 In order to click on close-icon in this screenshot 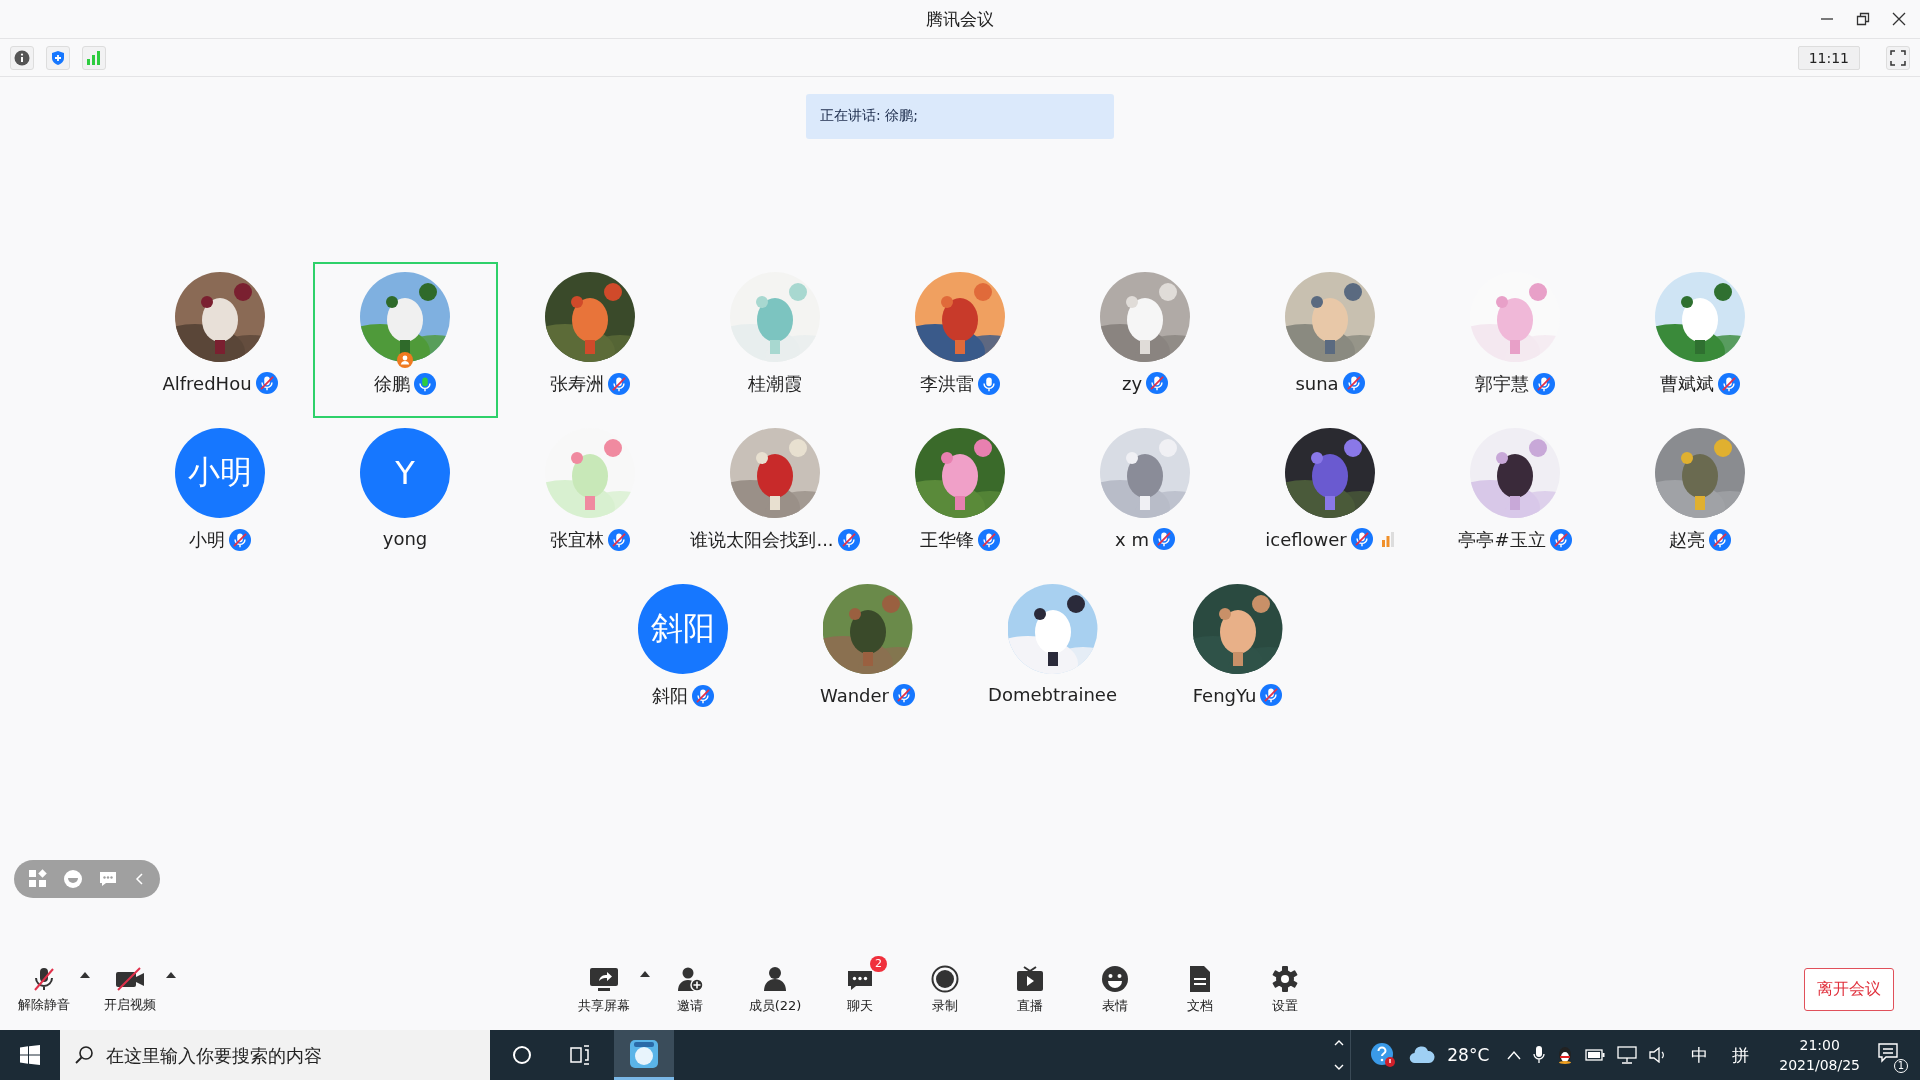, I will do `click(1899, 19)`.